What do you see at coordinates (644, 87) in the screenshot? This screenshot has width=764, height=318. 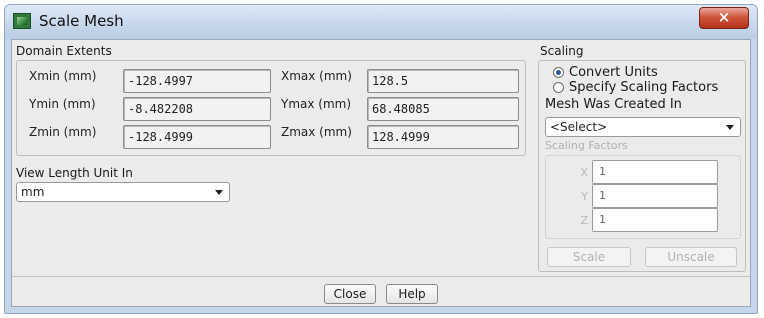 I see `radio-specify-scaling-factors-label: Specify Scaling Factors` at bounding box center [644, 87].